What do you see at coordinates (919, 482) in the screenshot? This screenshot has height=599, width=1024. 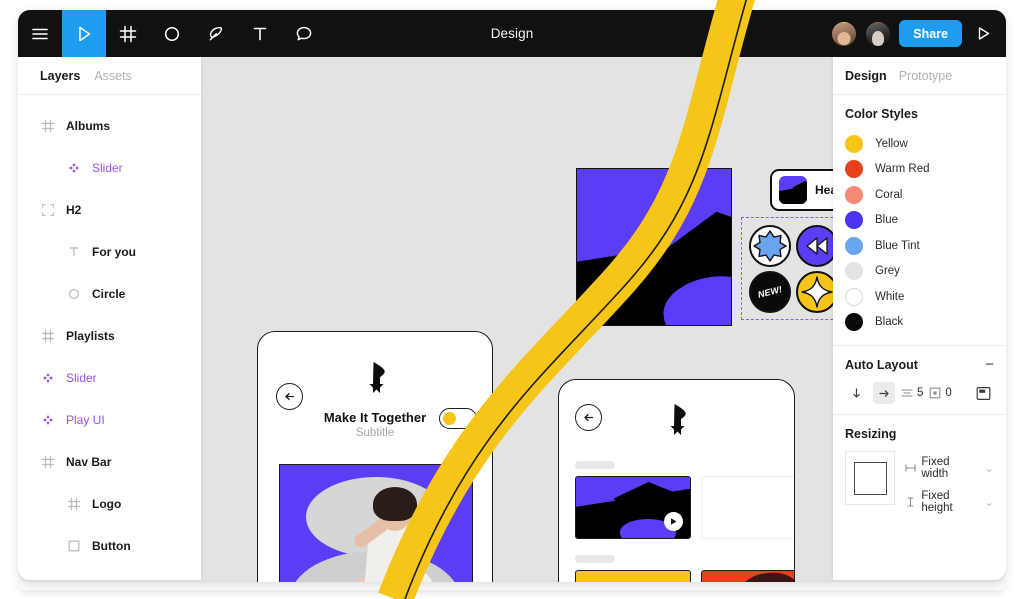 I see `resizing-controls: Fixed width ⌄ Fixed height ⌄` at bounding box center [919, 482].